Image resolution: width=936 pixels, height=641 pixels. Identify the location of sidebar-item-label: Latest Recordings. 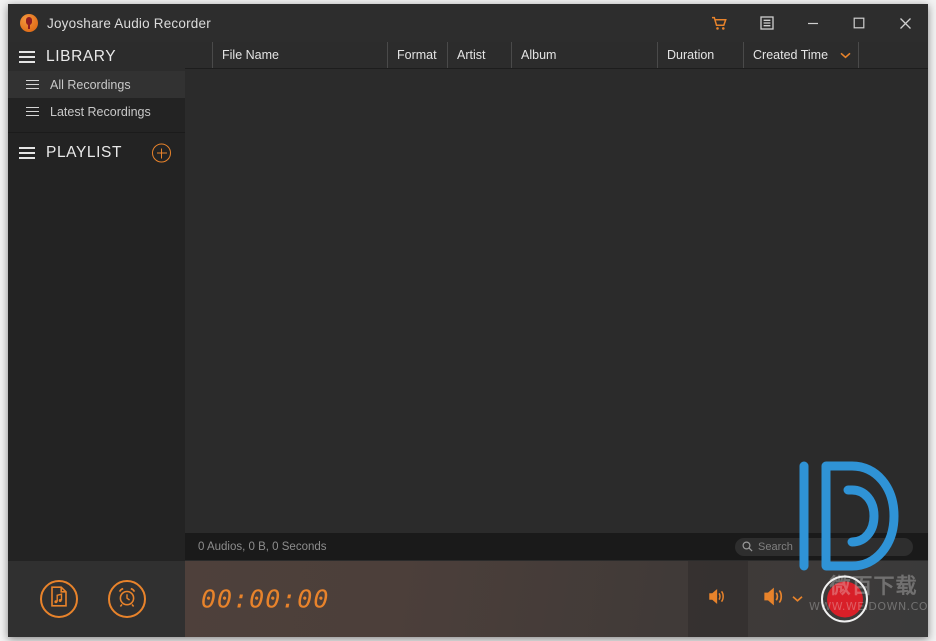
(100, 111).